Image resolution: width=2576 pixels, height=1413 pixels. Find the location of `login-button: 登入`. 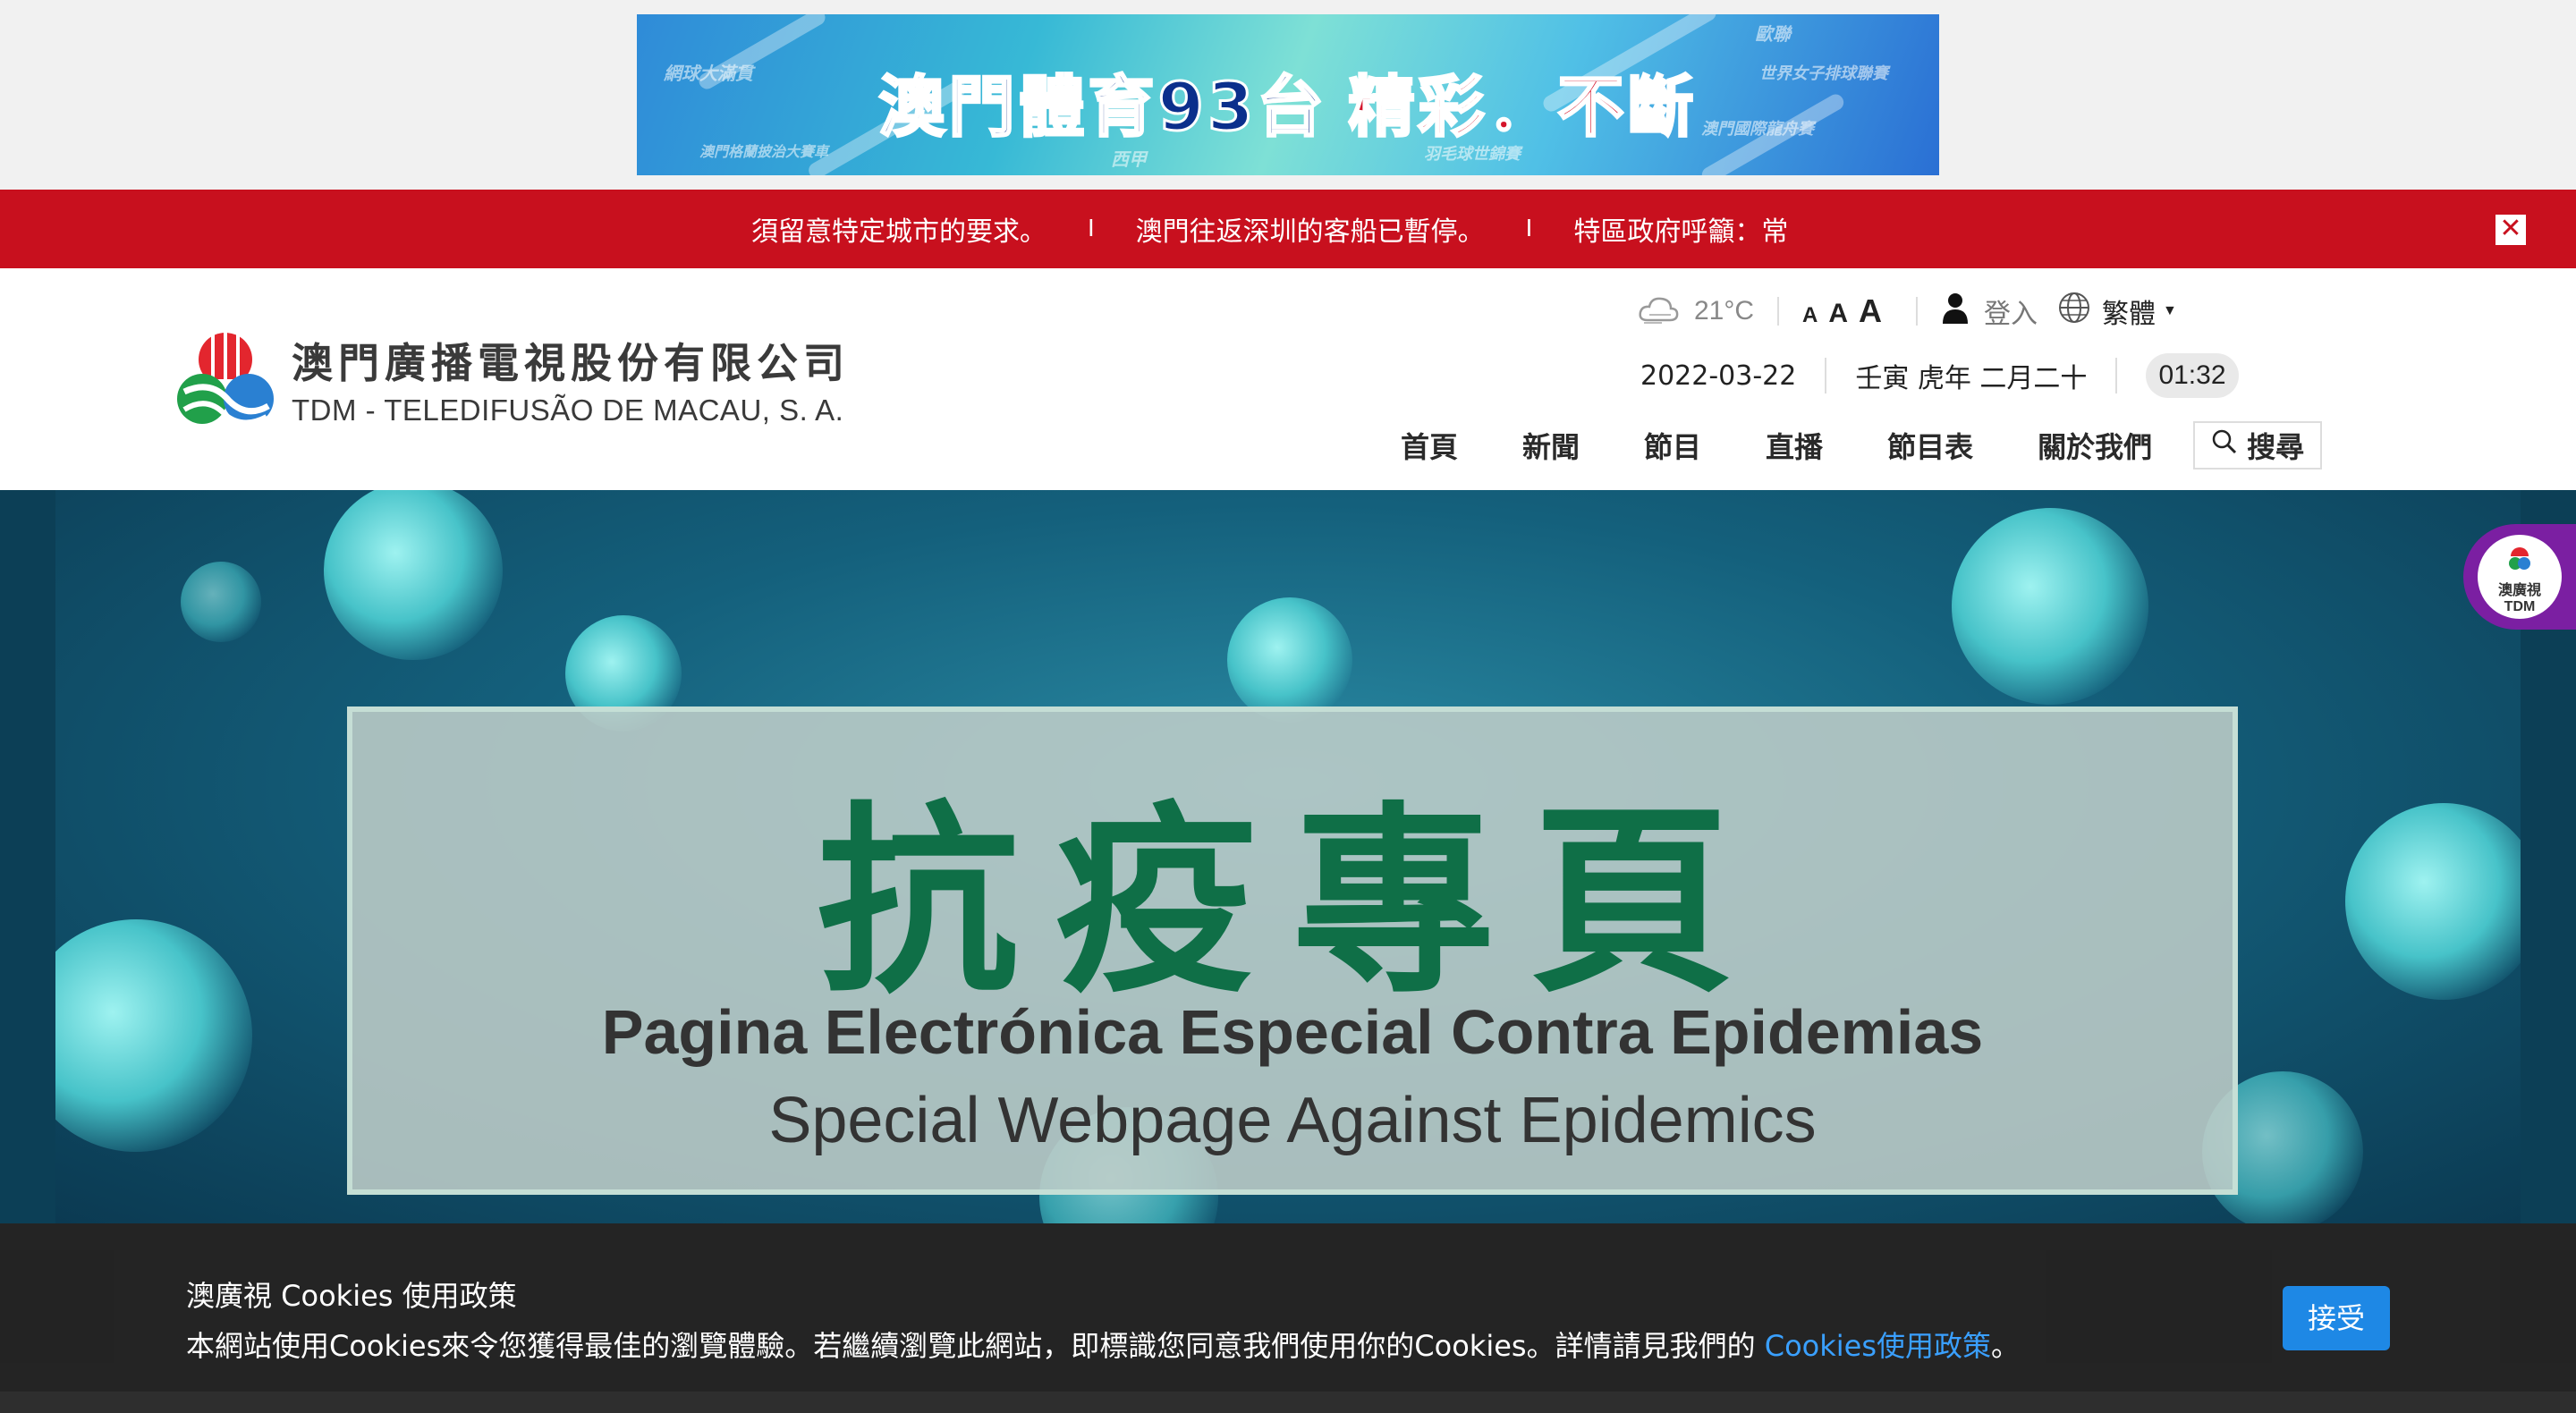

login-button: 登入 is located at coordinates (1989, 311).